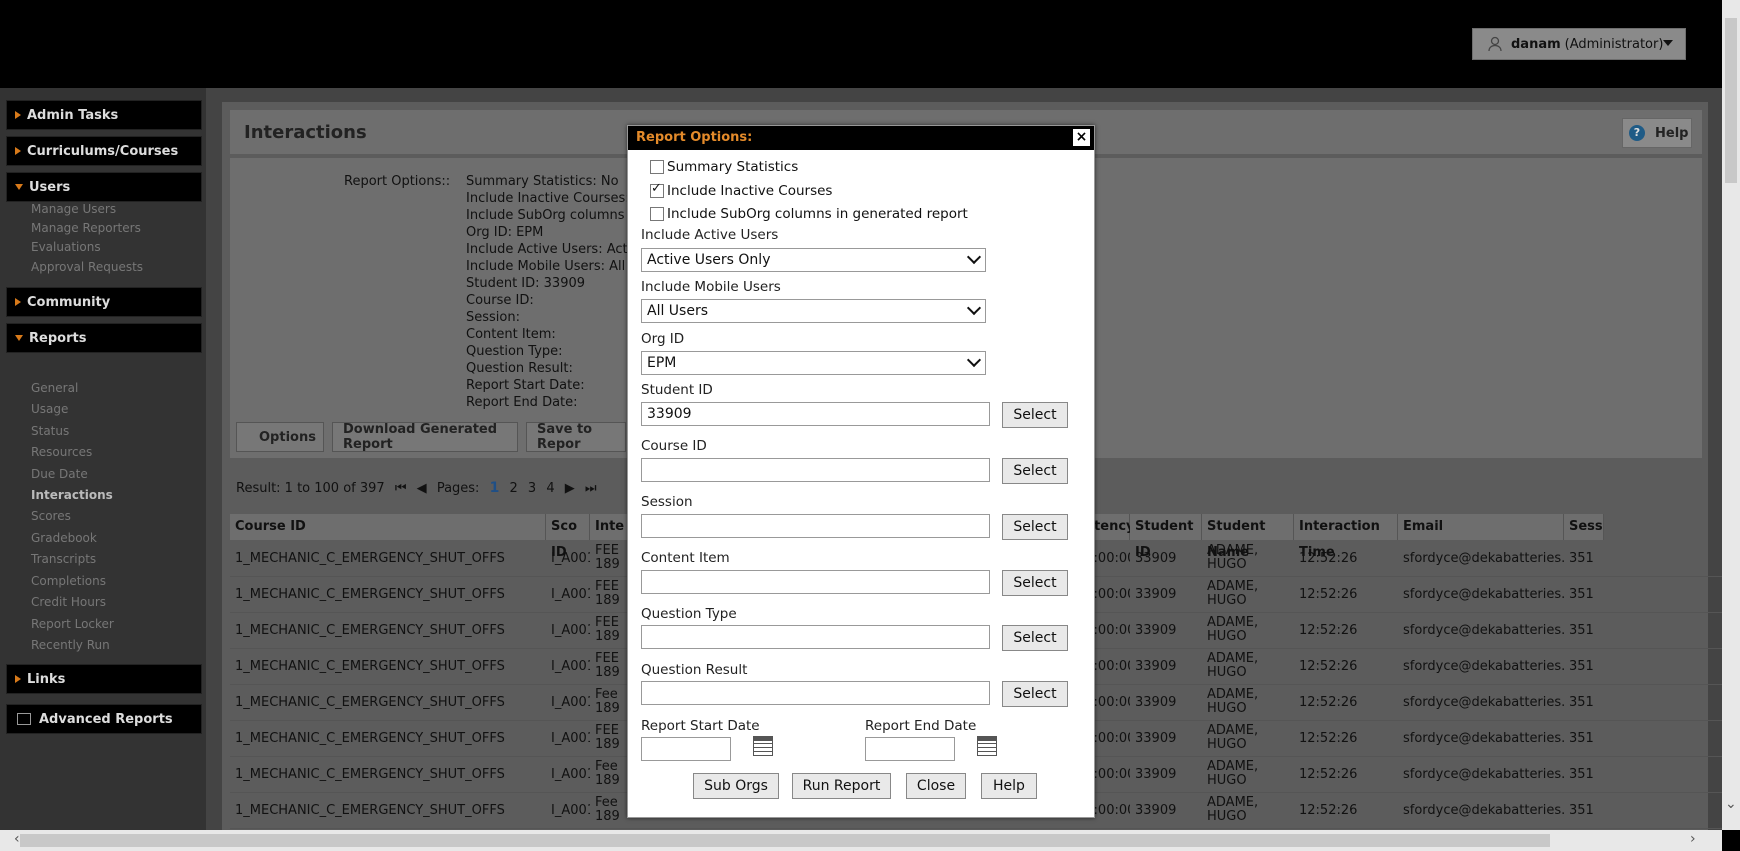  What do you see at coordinates (388, 527) in the screenshot?
I see `column-header: Course ID` at bounding box center [388, 527].